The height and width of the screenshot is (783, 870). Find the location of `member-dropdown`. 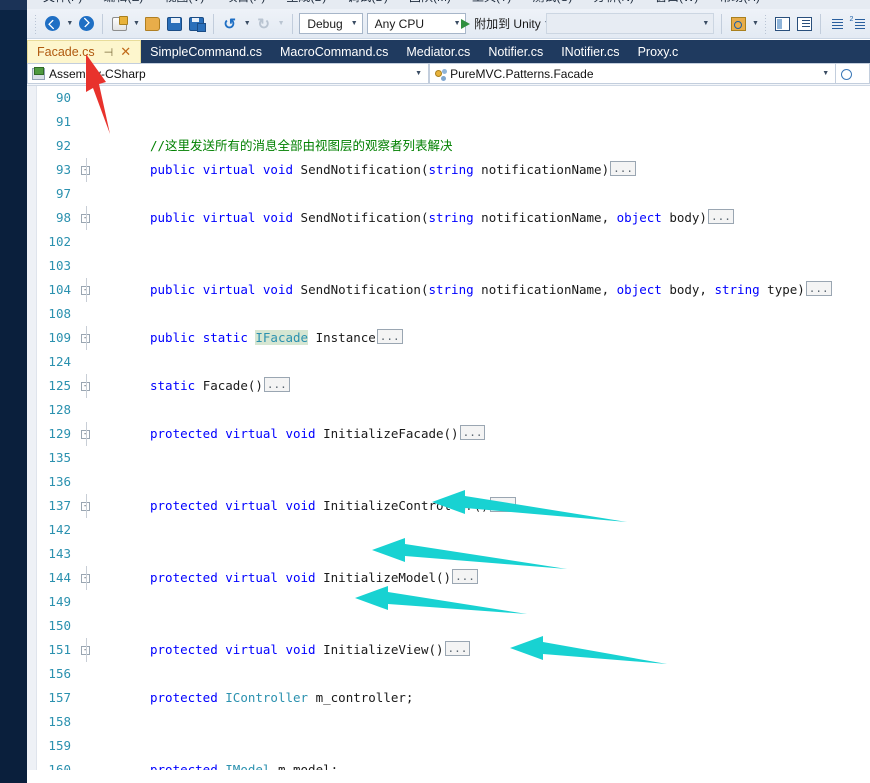

member-dropdown is located at coordinates (853, 73).